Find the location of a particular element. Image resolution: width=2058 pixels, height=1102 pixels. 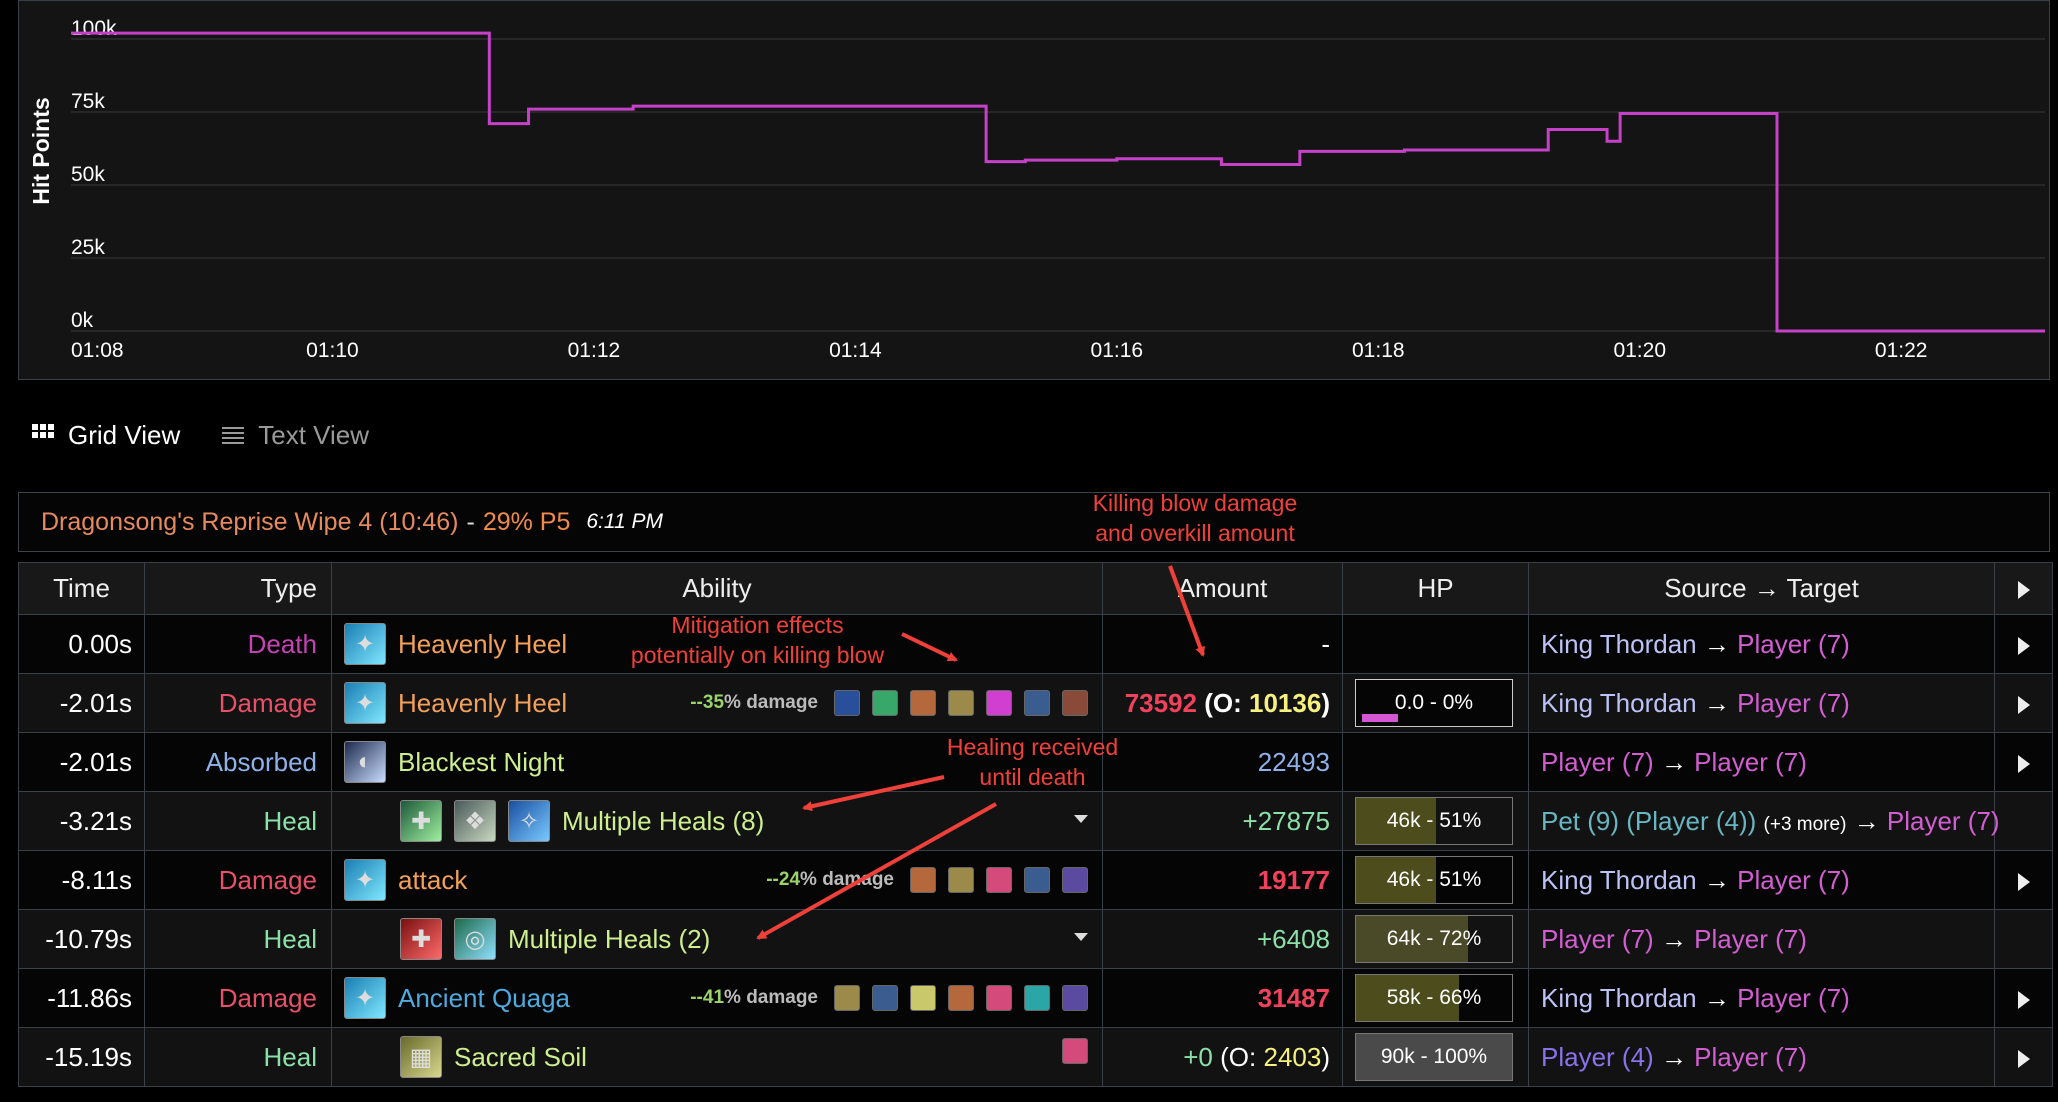

annotation-healing: Healing received until death is located at coordinates (1032, 762).